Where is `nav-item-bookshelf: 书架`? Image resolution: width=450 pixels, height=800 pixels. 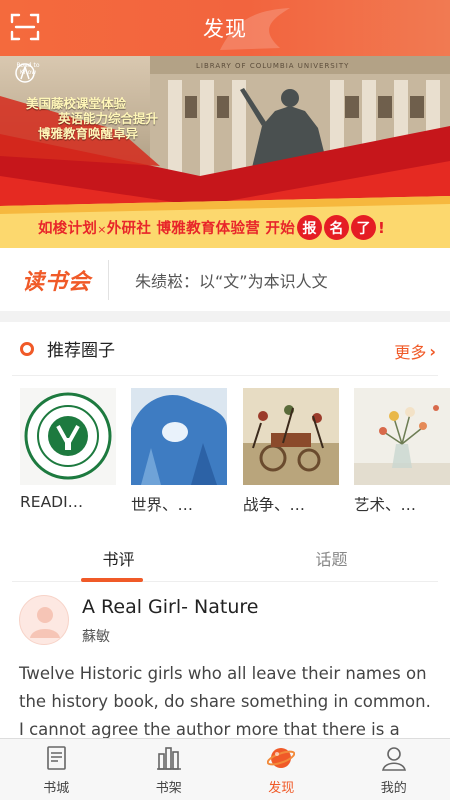 nav-item-bookshelf: 书架 is located at coordinates (169, 769).